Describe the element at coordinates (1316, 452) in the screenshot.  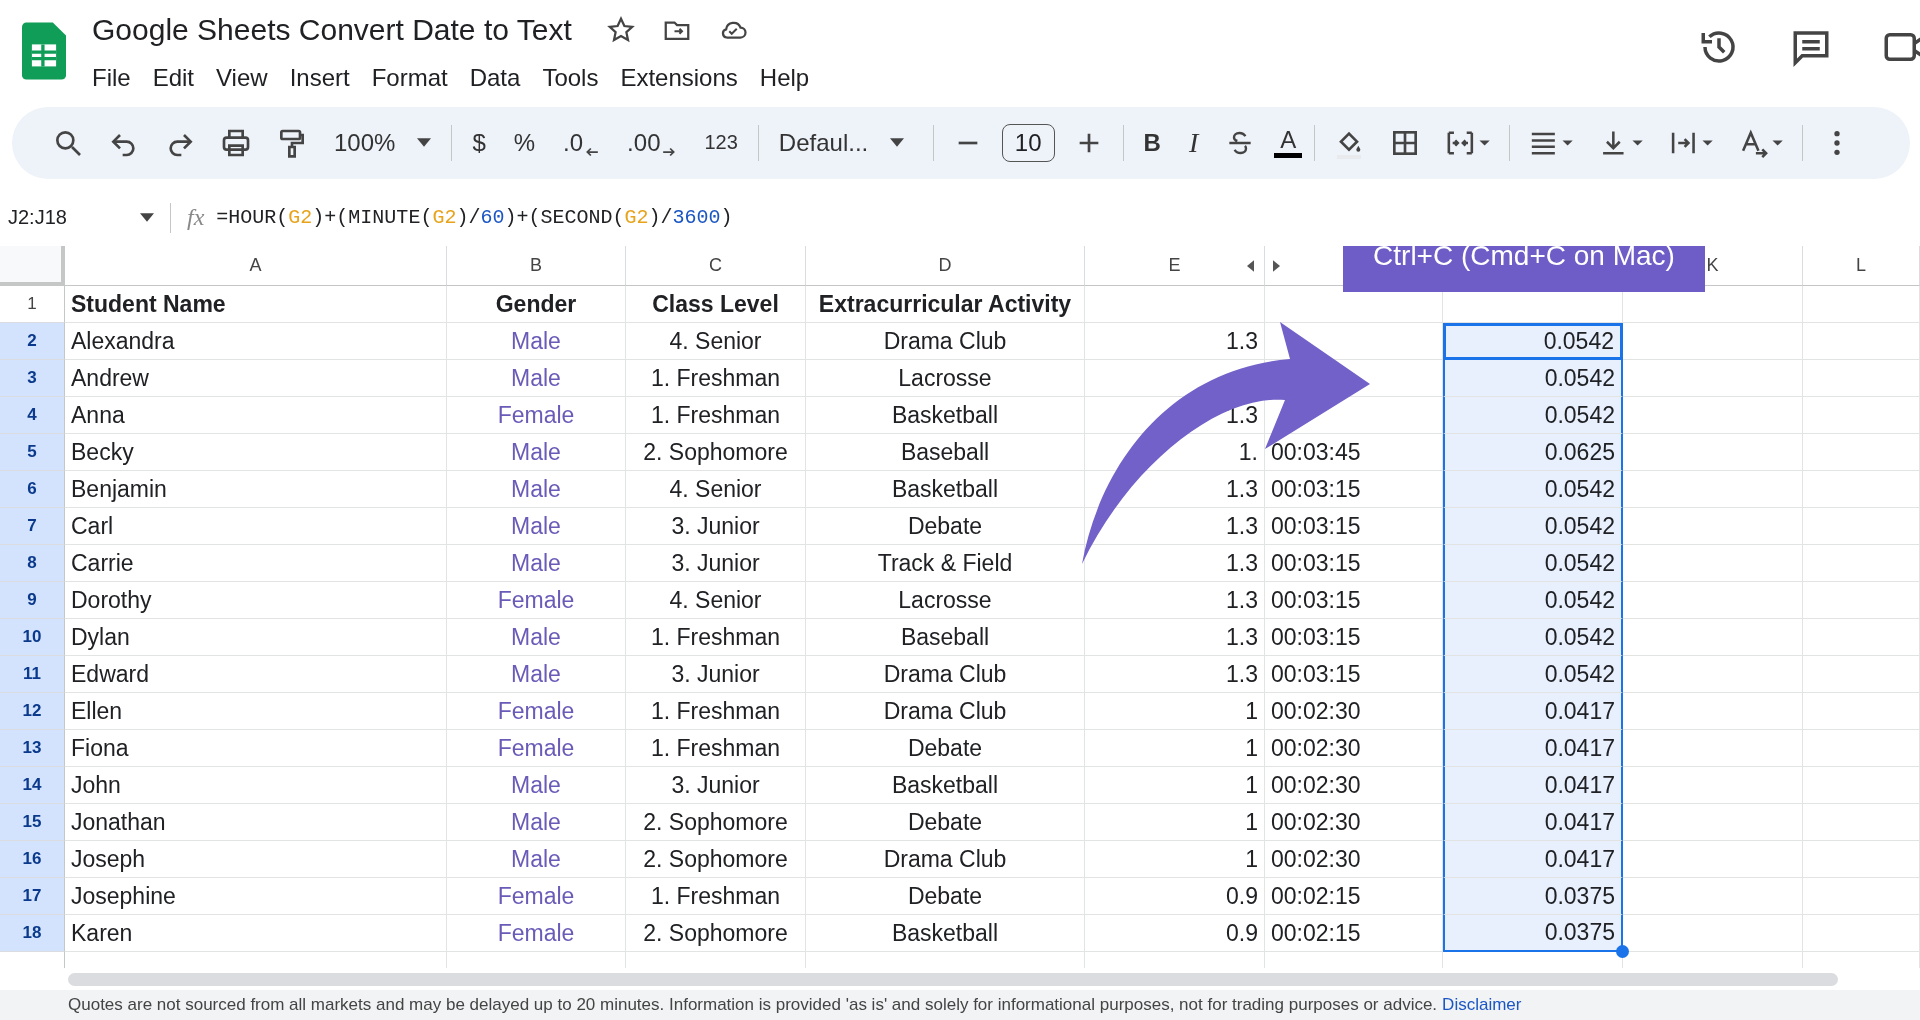
I see `table-cell: 00:03:45` at that location.